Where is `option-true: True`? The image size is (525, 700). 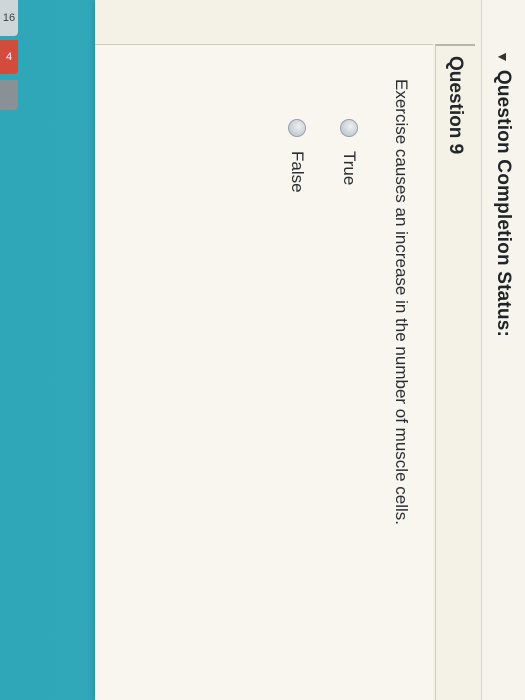
option-true: True is located at coordinates (349, 152).